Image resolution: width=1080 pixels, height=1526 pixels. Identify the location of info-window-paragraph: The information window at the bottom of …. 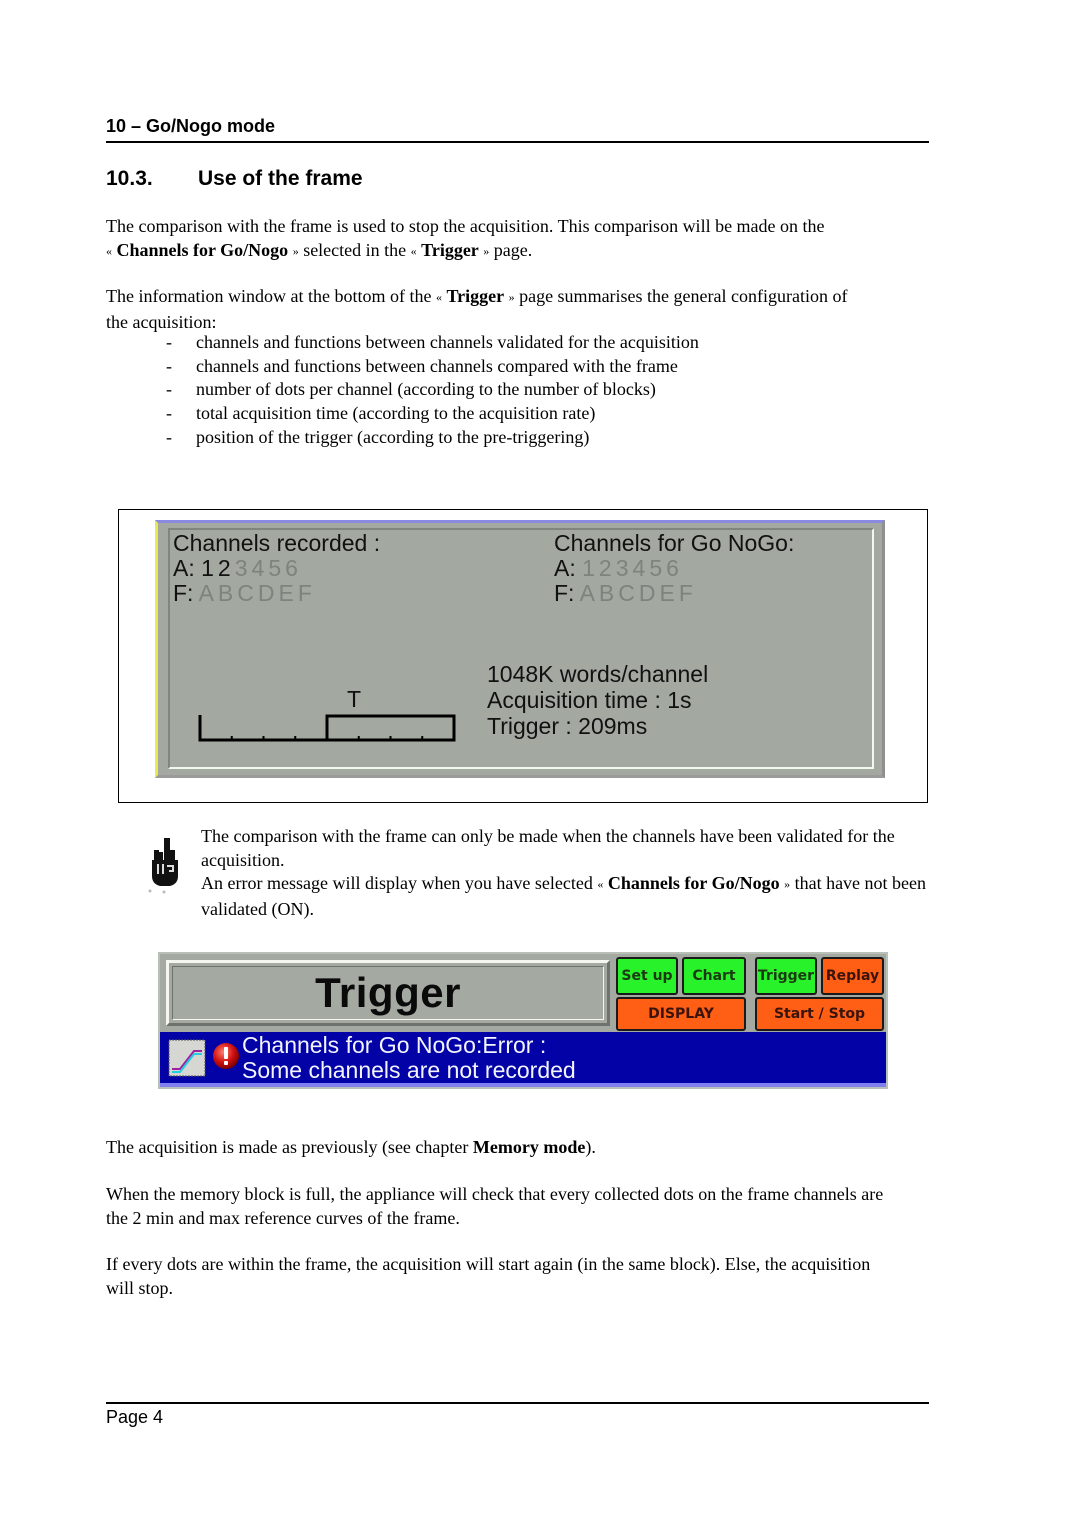
(486, 309).